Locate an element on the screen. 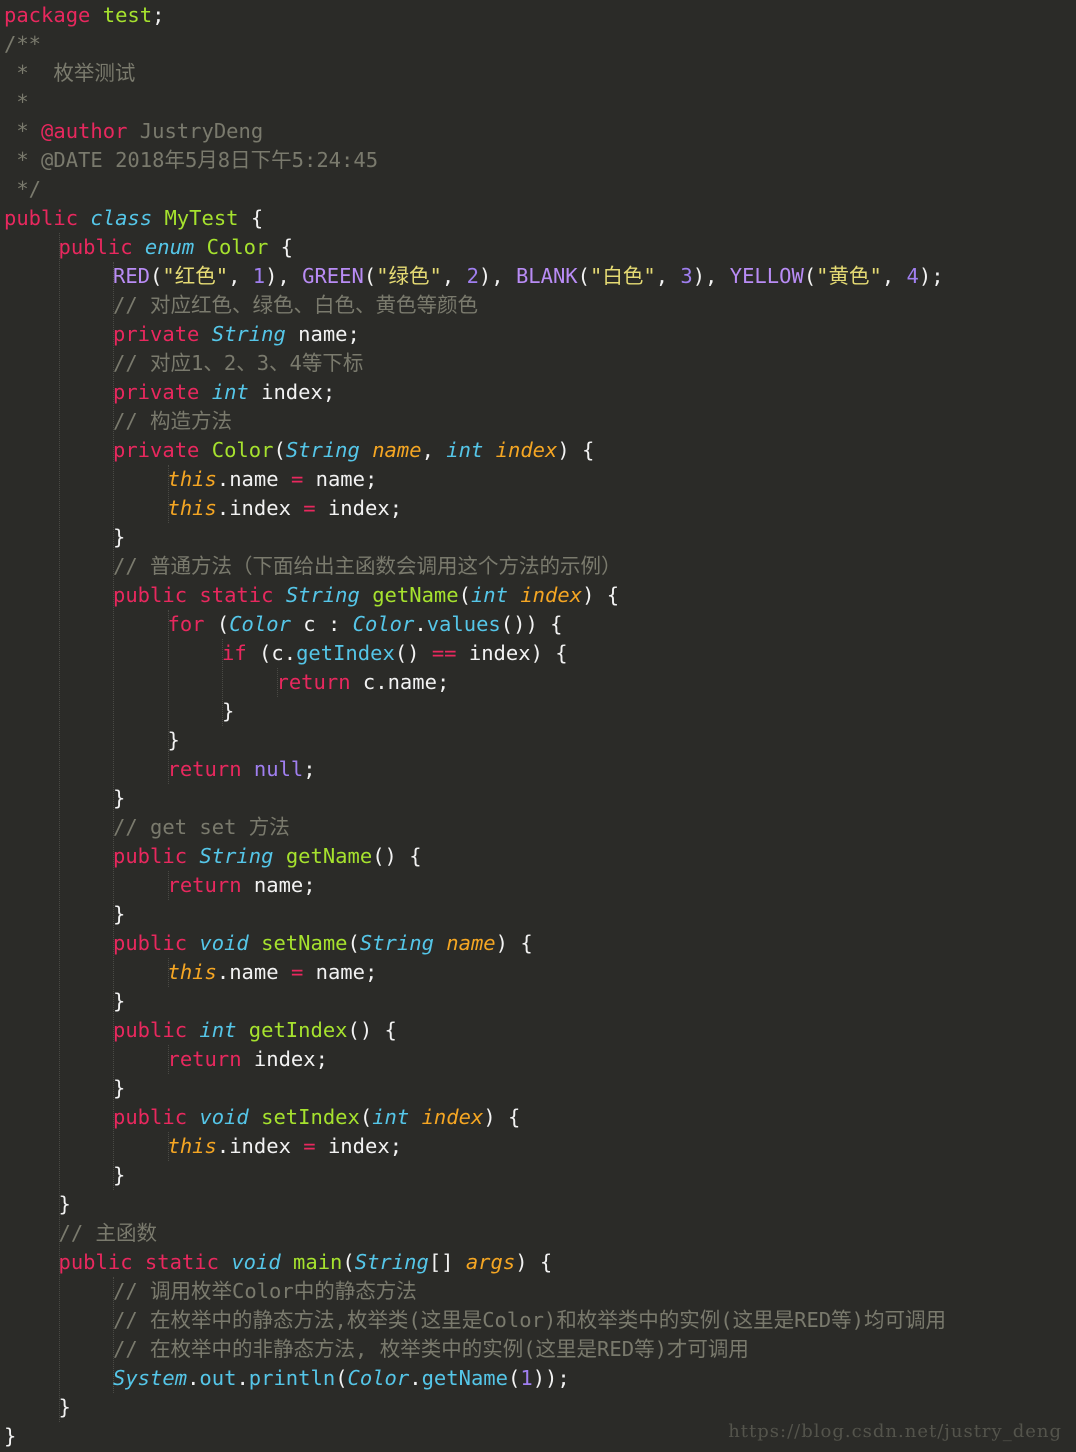 The width and height of the screenshot is (1076, 1452). code-line: * 枚举测试 is located at coordinates (538, 73).